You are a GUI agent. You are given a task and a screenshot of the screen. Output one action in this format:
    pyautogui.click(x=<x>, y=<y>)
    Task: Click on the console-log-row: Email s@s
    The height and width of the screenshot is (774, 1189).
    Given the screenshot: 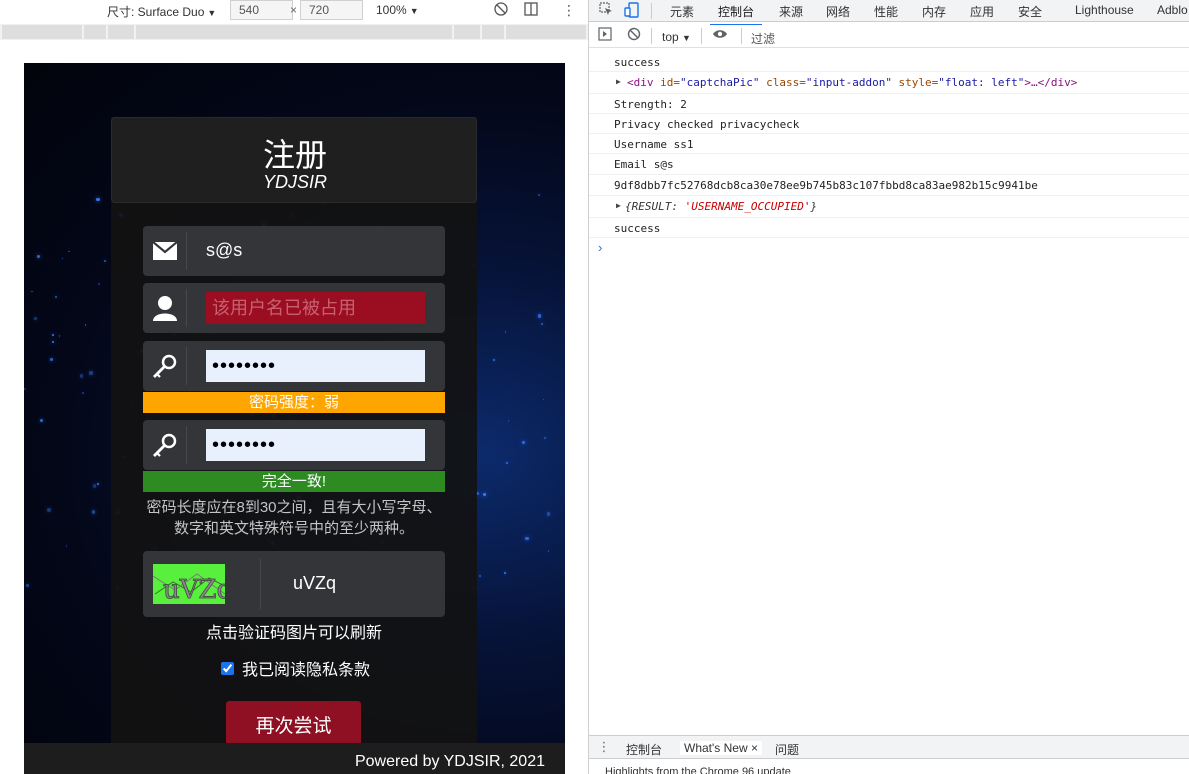 What is the action you would take?
    pyautogui.click(x=889, y=164)
    